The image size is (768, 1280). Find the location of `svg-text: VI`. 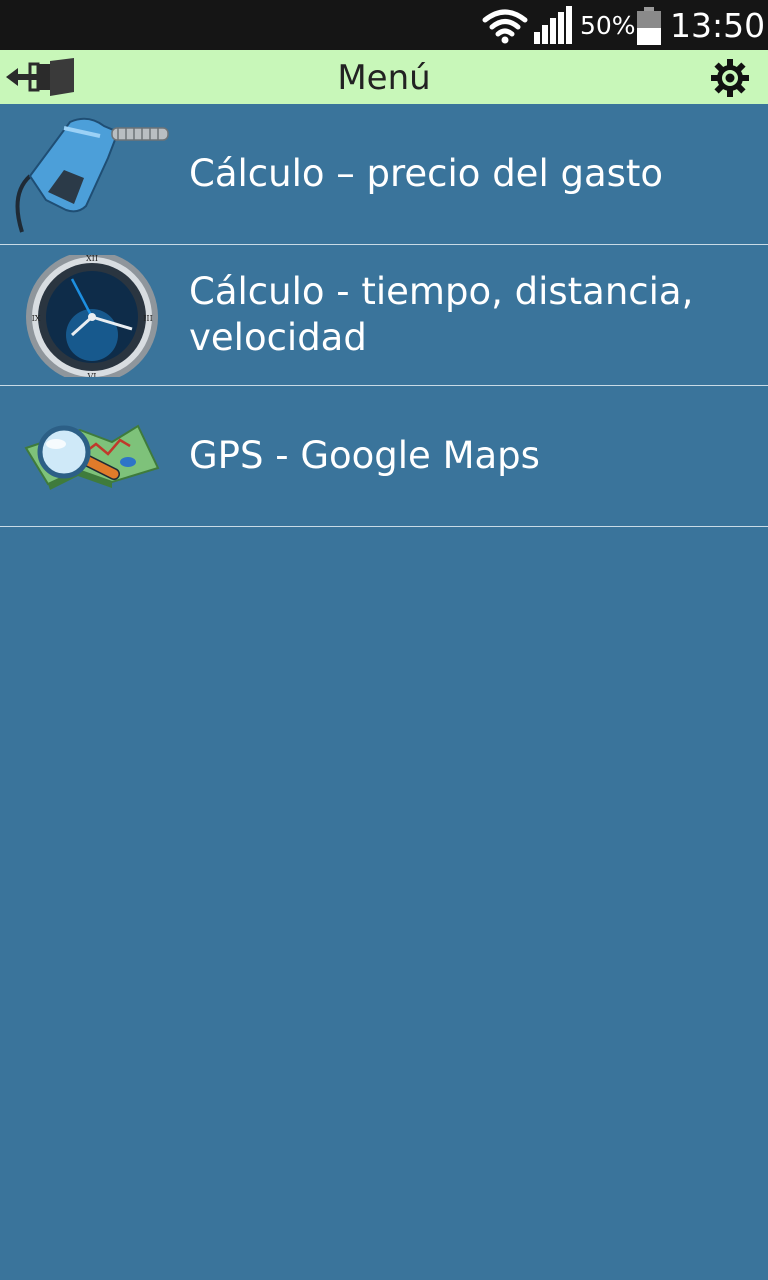

svg-text: VI is located at coordinates (92, 374).